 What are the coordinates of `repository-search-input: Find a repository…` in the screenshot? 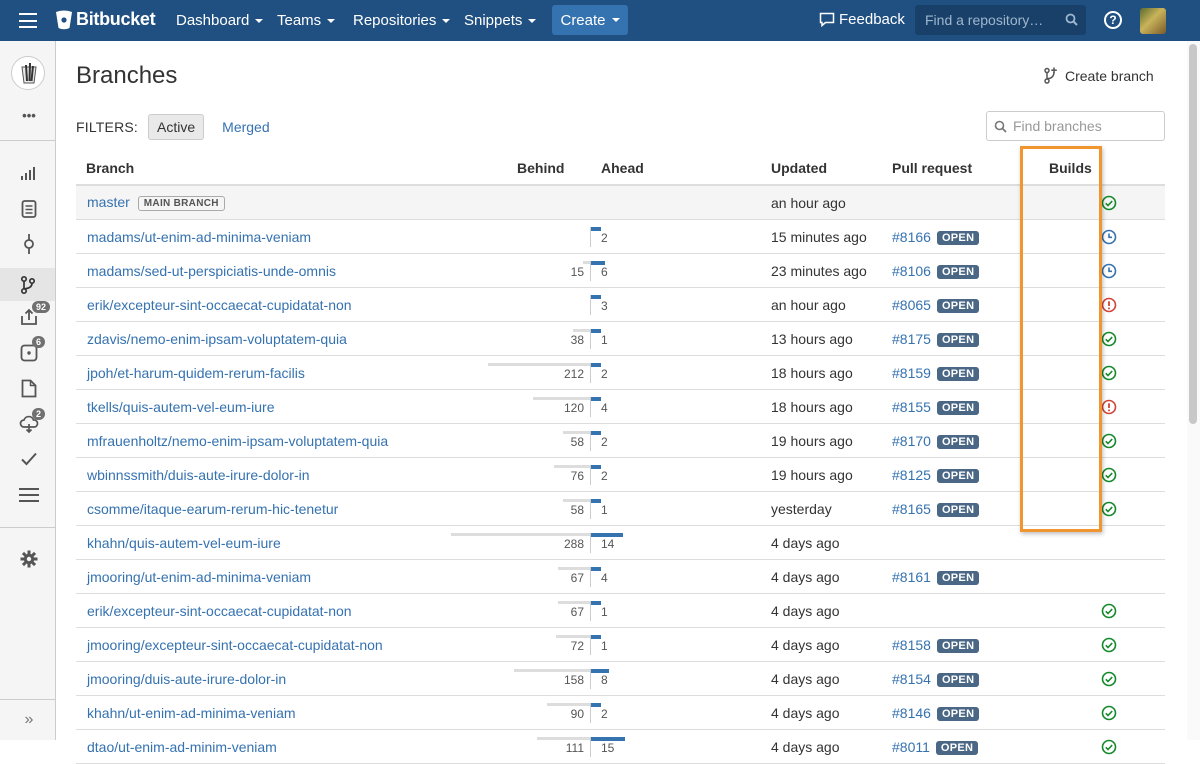 It's located at (1000, 20).